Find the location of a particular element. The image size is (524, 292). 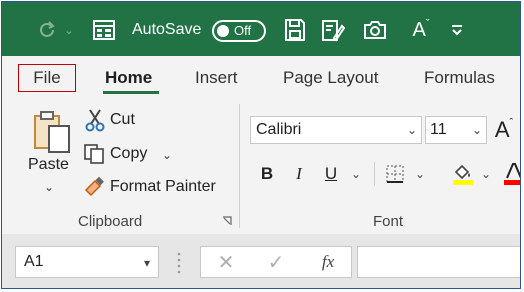

resize-grip-icon is located at coordinates (179, 262).